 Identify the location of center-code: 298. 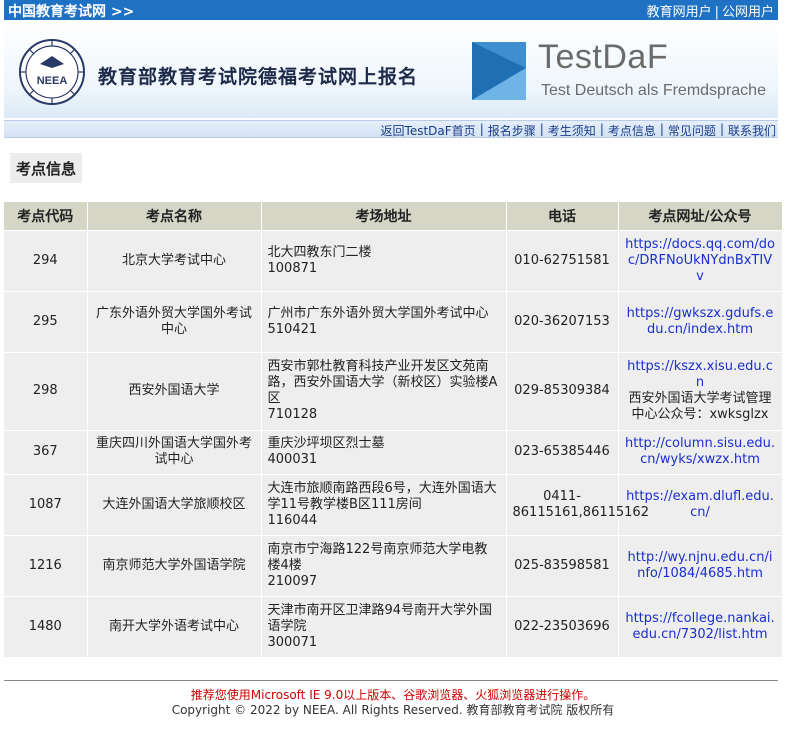
(46, 391).